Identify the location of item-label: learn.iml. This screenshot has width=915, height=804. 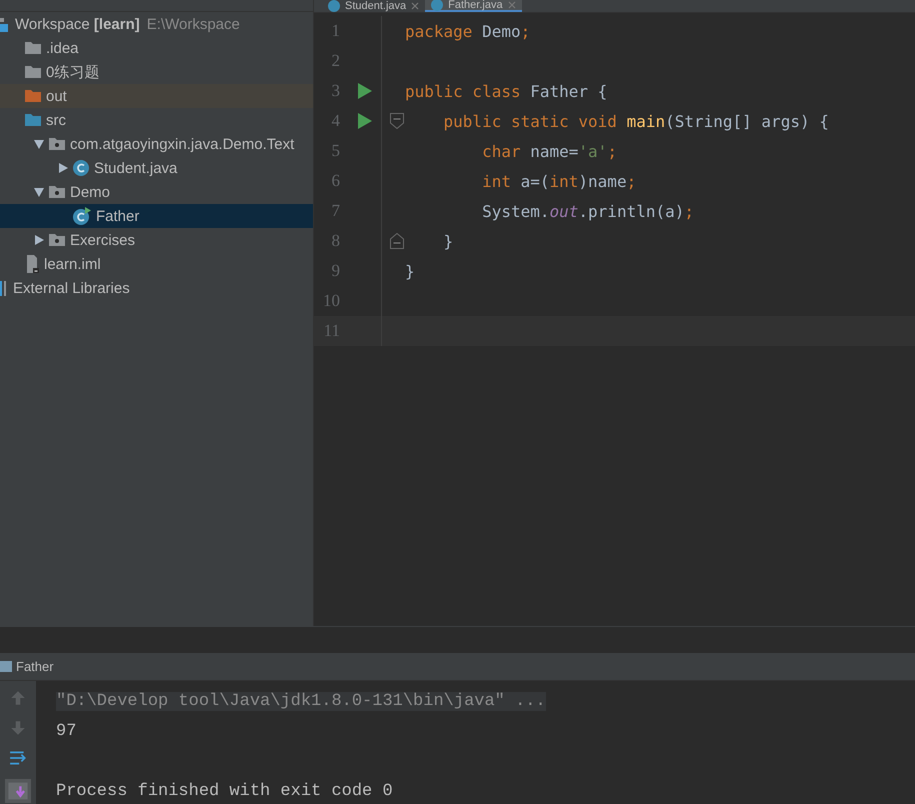
(72, 264).